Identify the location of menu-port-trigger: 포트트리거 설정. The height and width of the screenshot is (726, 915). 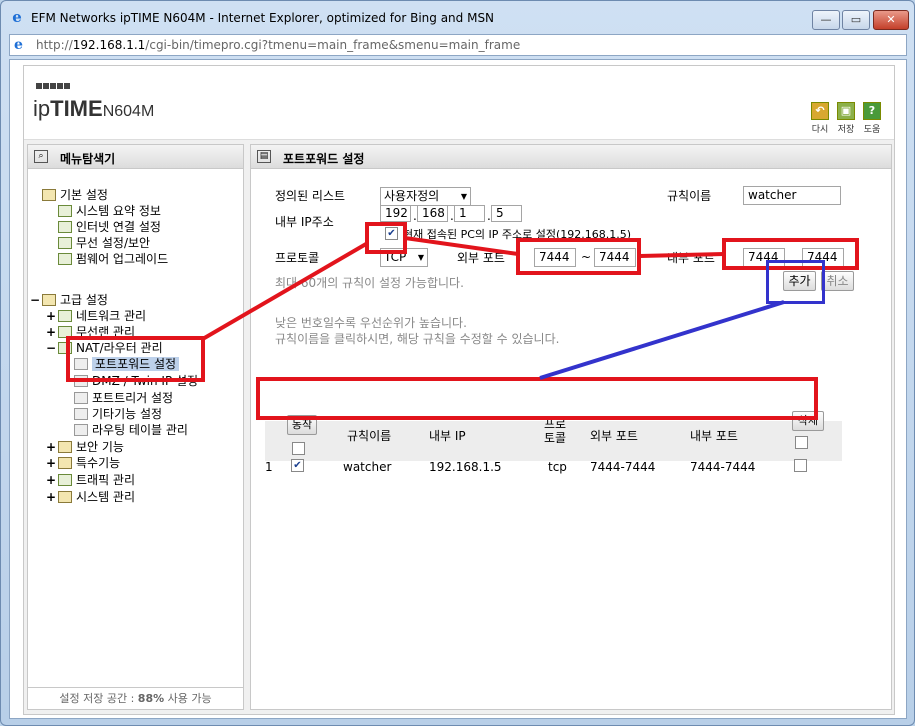
(123, 398).